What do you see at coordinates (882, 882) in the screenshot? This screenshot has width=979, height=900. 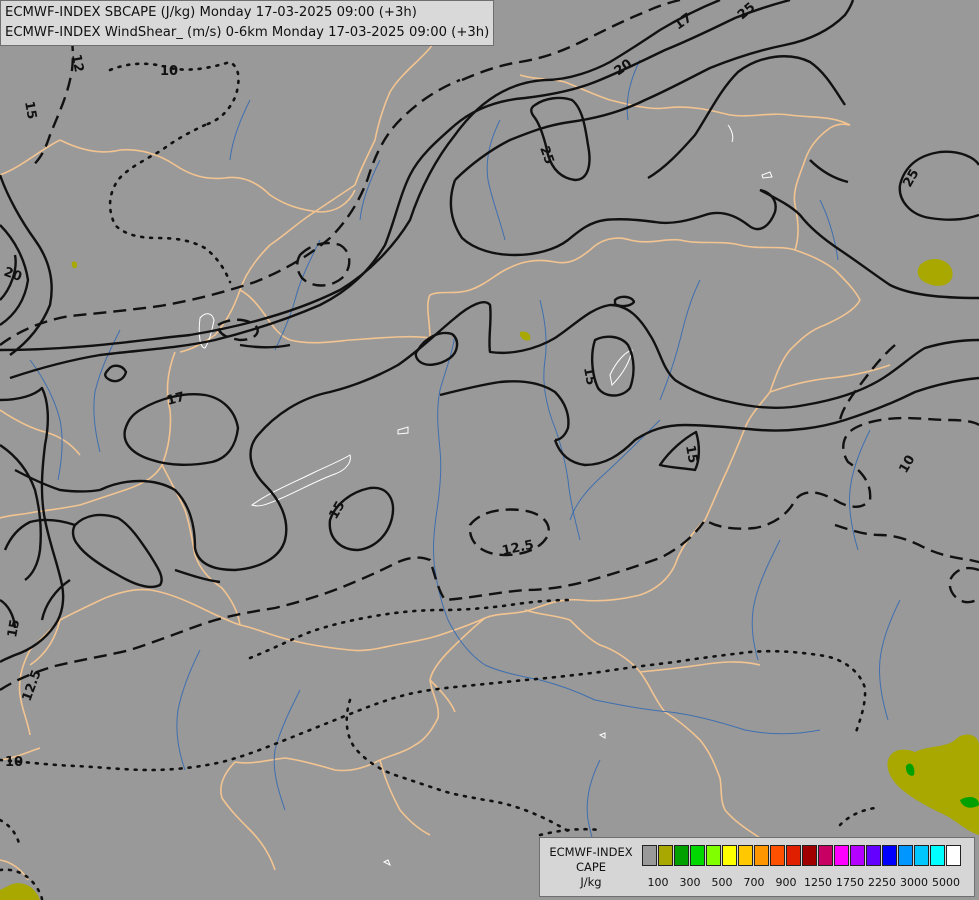 I see `legend-tick-label: 2250` at bounding box center [882, 882].